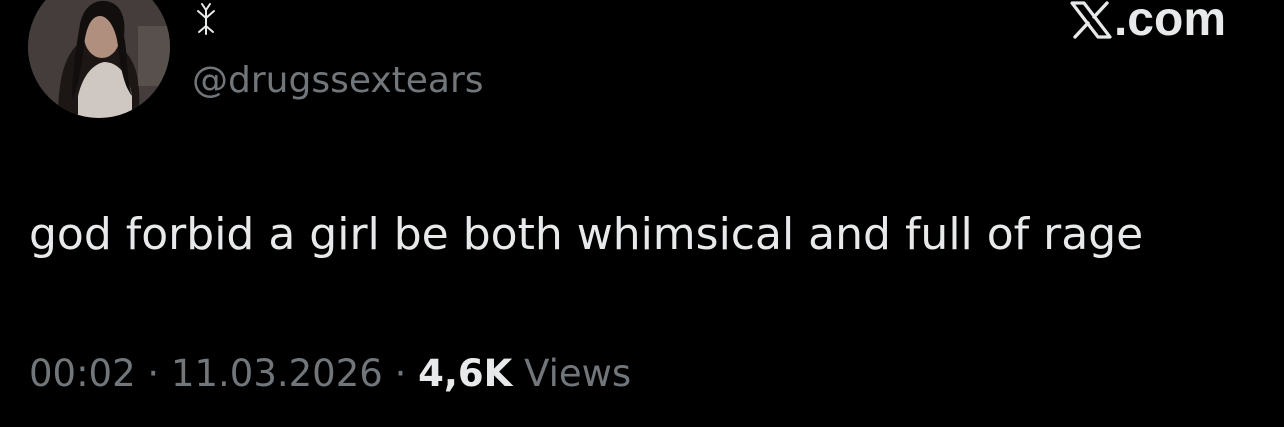 The width and height of the screenshot is (1284, 427). I want to click on avatar, so click(99, 59).